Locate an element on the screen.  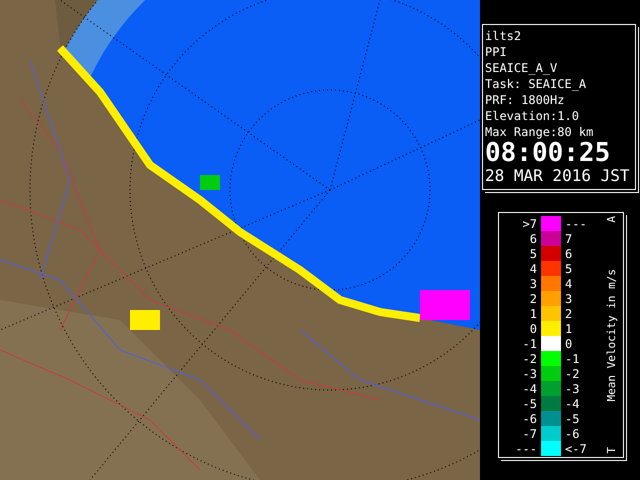
info-text: SEAICE_A_V is located at coordinates (521, 68).